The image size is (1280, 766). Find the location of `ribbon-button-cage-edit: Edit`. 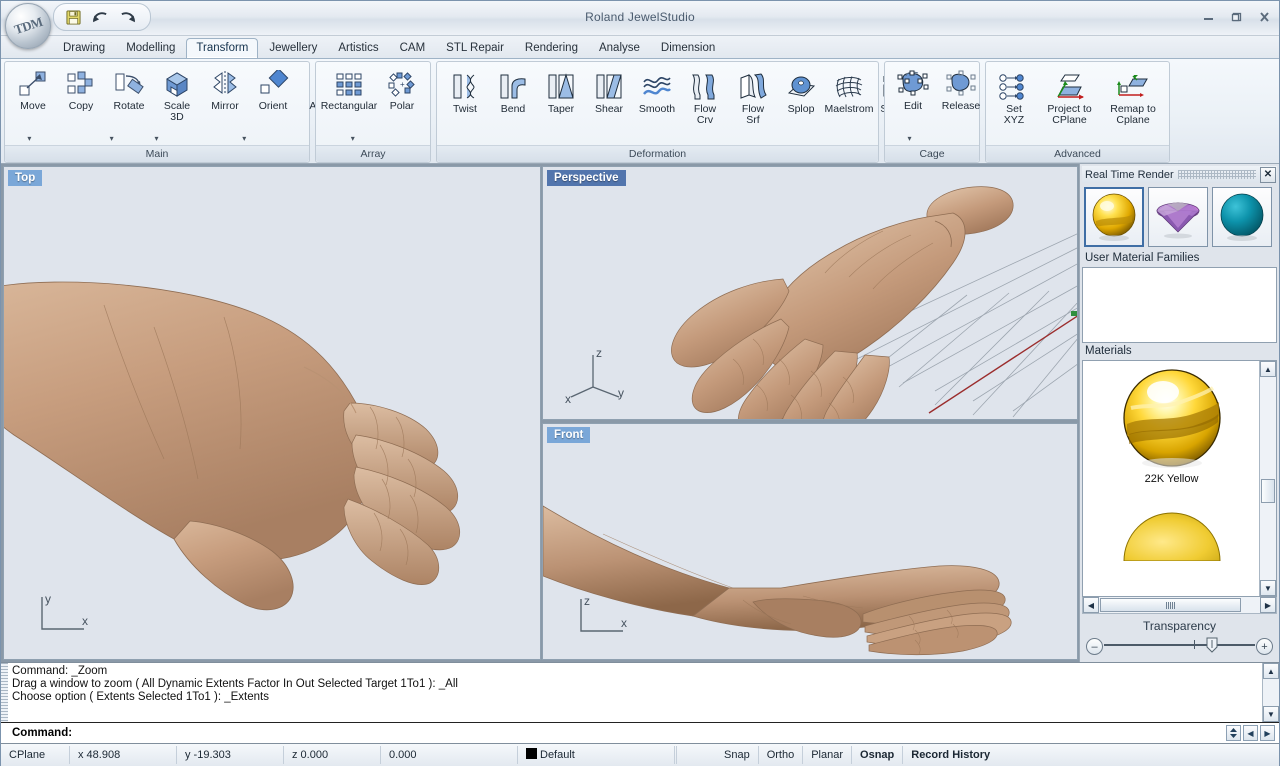

ribbon-button-cage-edit: Edit is located at coordinates (913, 89).